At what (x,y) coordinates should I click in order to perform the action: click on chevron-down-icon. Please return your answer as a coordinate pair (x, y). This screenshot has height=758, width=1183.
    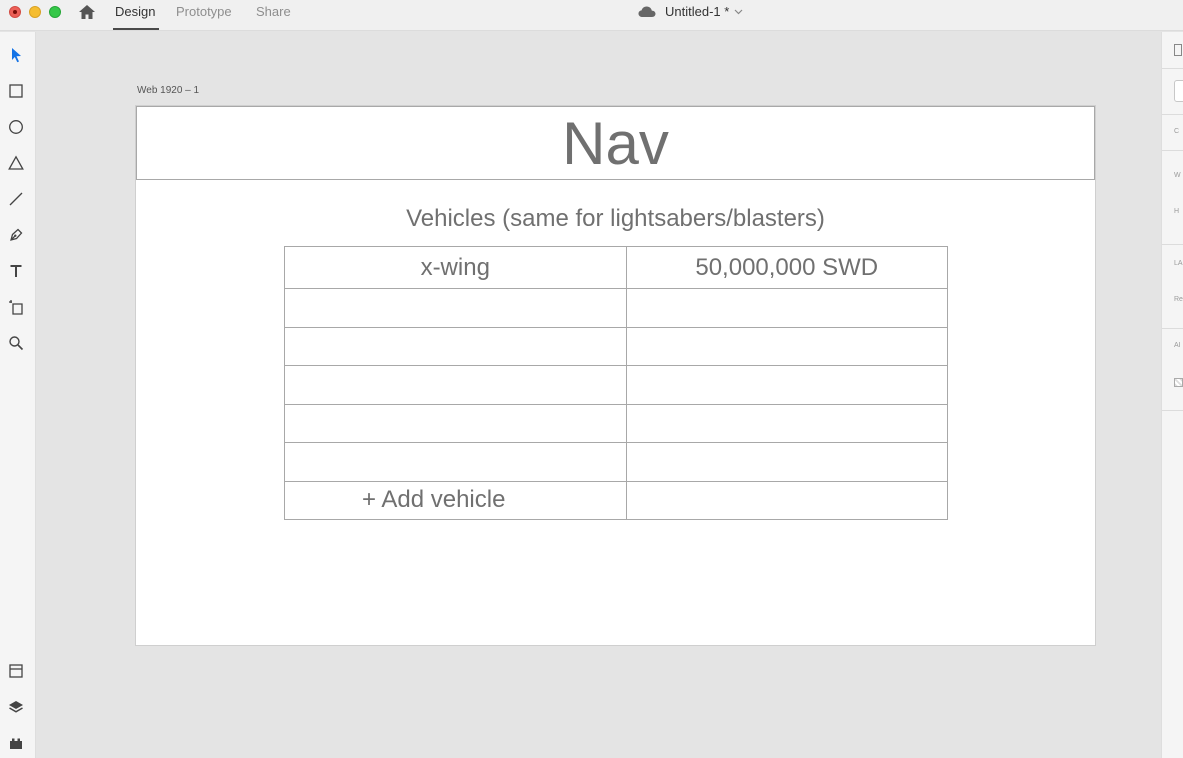
    Looking at the image, I should click on (738, 12).